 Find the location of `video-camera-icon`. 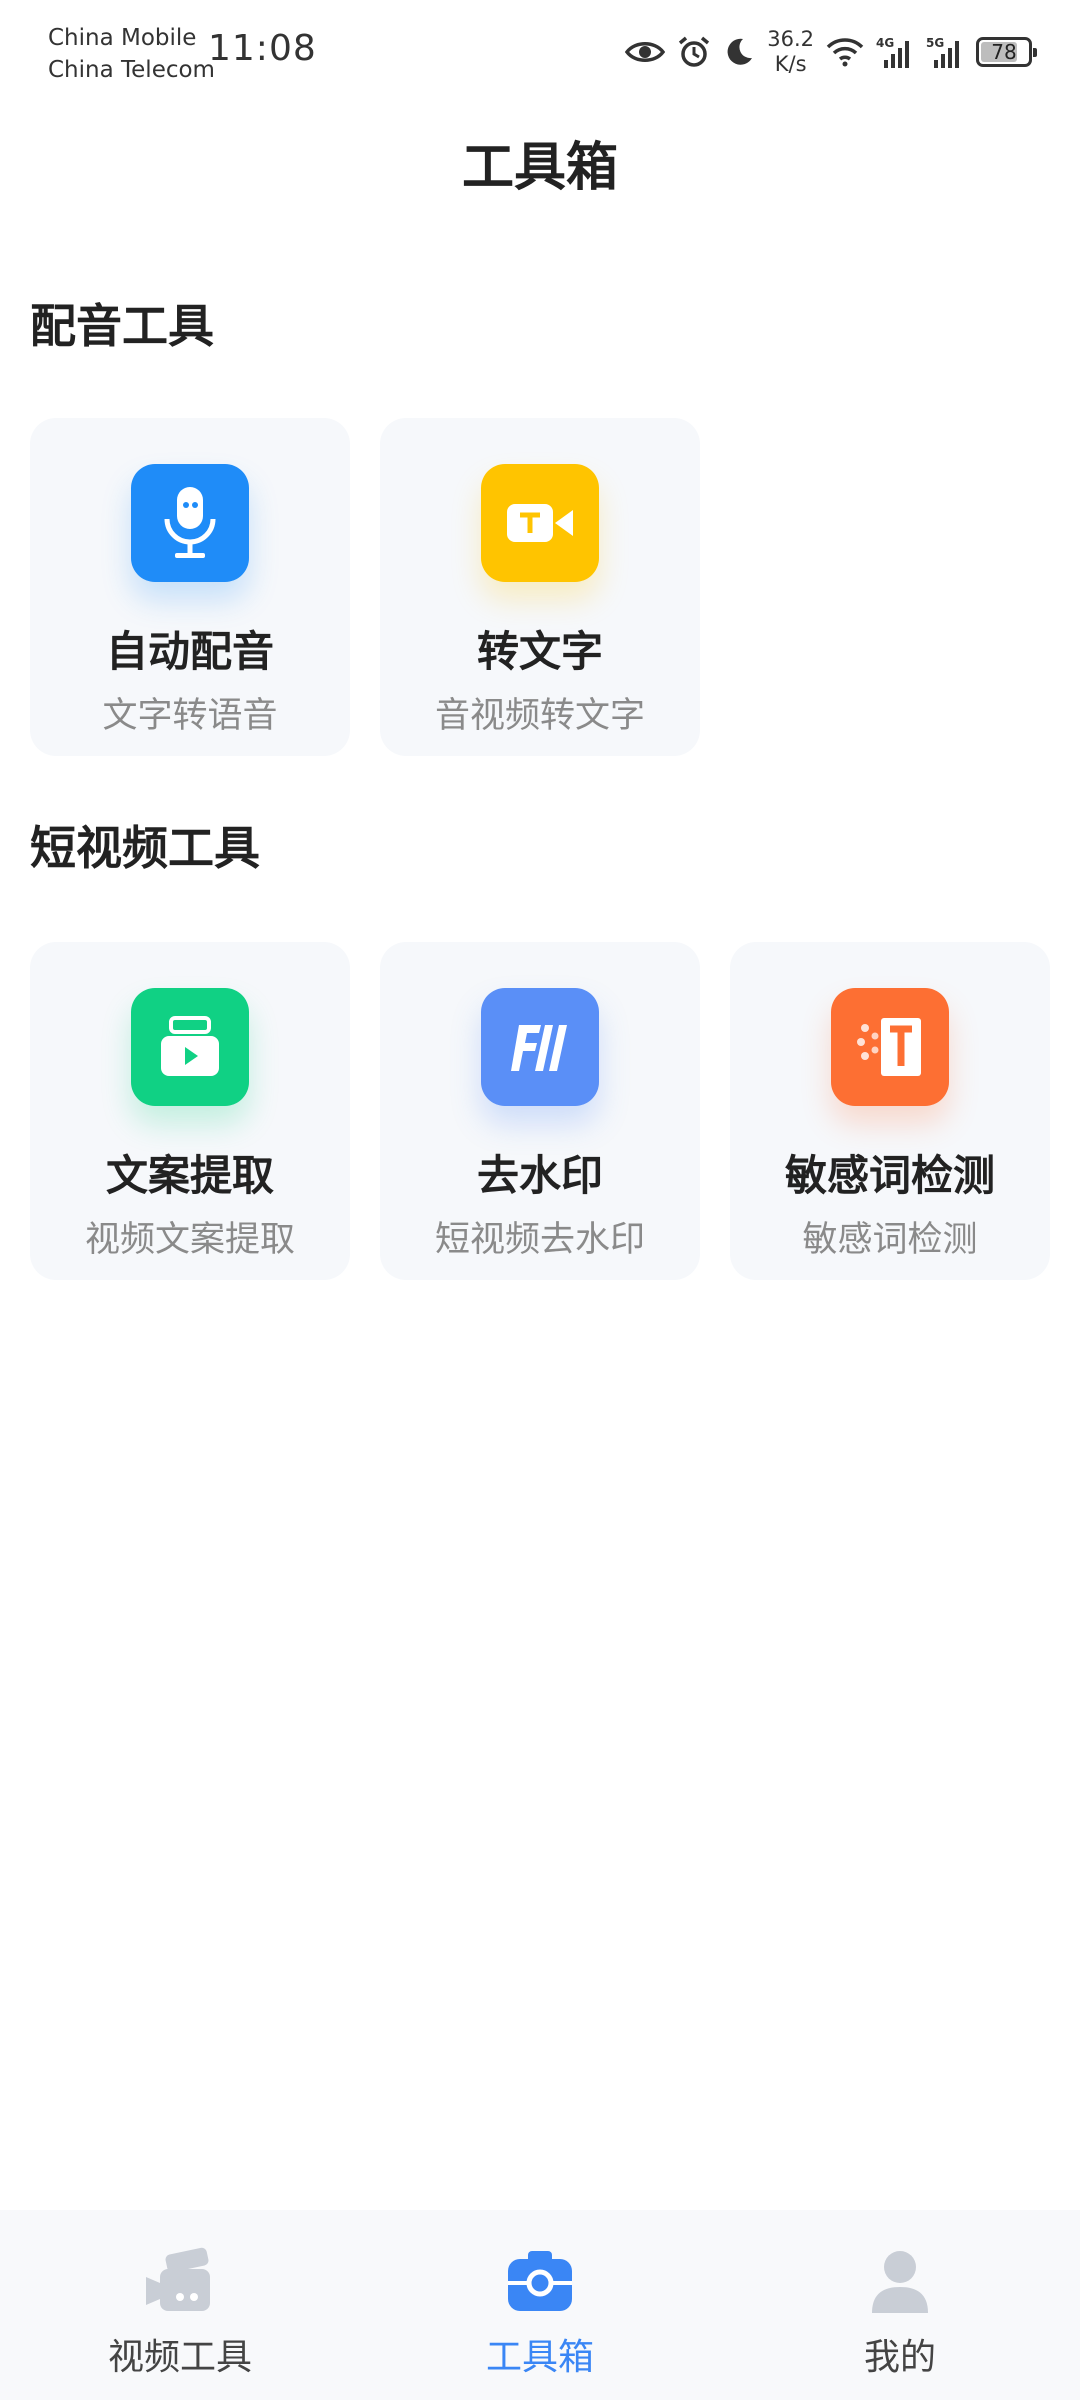

video-camera-icon is located at coordinates (180, 2281).